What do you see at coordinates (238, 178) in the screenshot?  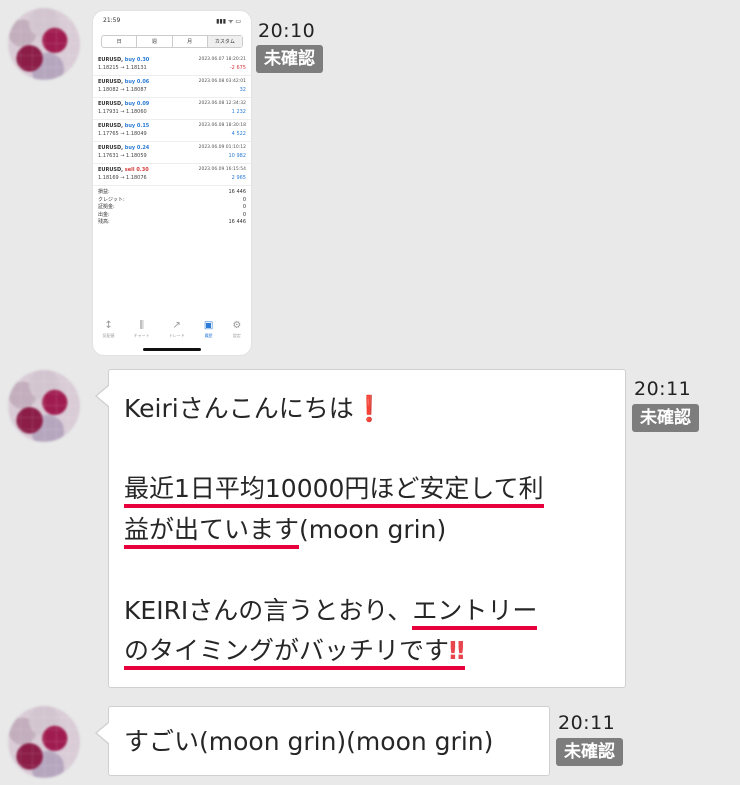 I see `trade-profit: 2 965` at bounding box center [238, 178].